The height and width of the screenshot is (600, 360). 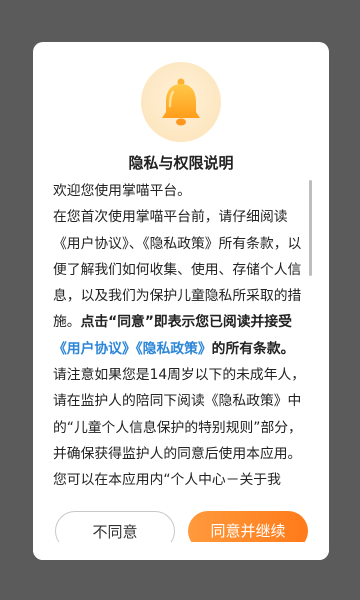 I want to click on user-agreement-link: 《用户协议》, so click(x=94, y=349).